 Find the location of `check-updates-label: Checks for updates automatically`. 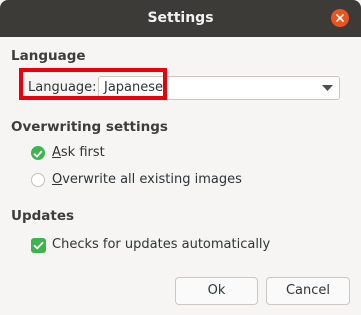

check-updates-label: Checks for updates automatically is located at coordinates (161, 244).